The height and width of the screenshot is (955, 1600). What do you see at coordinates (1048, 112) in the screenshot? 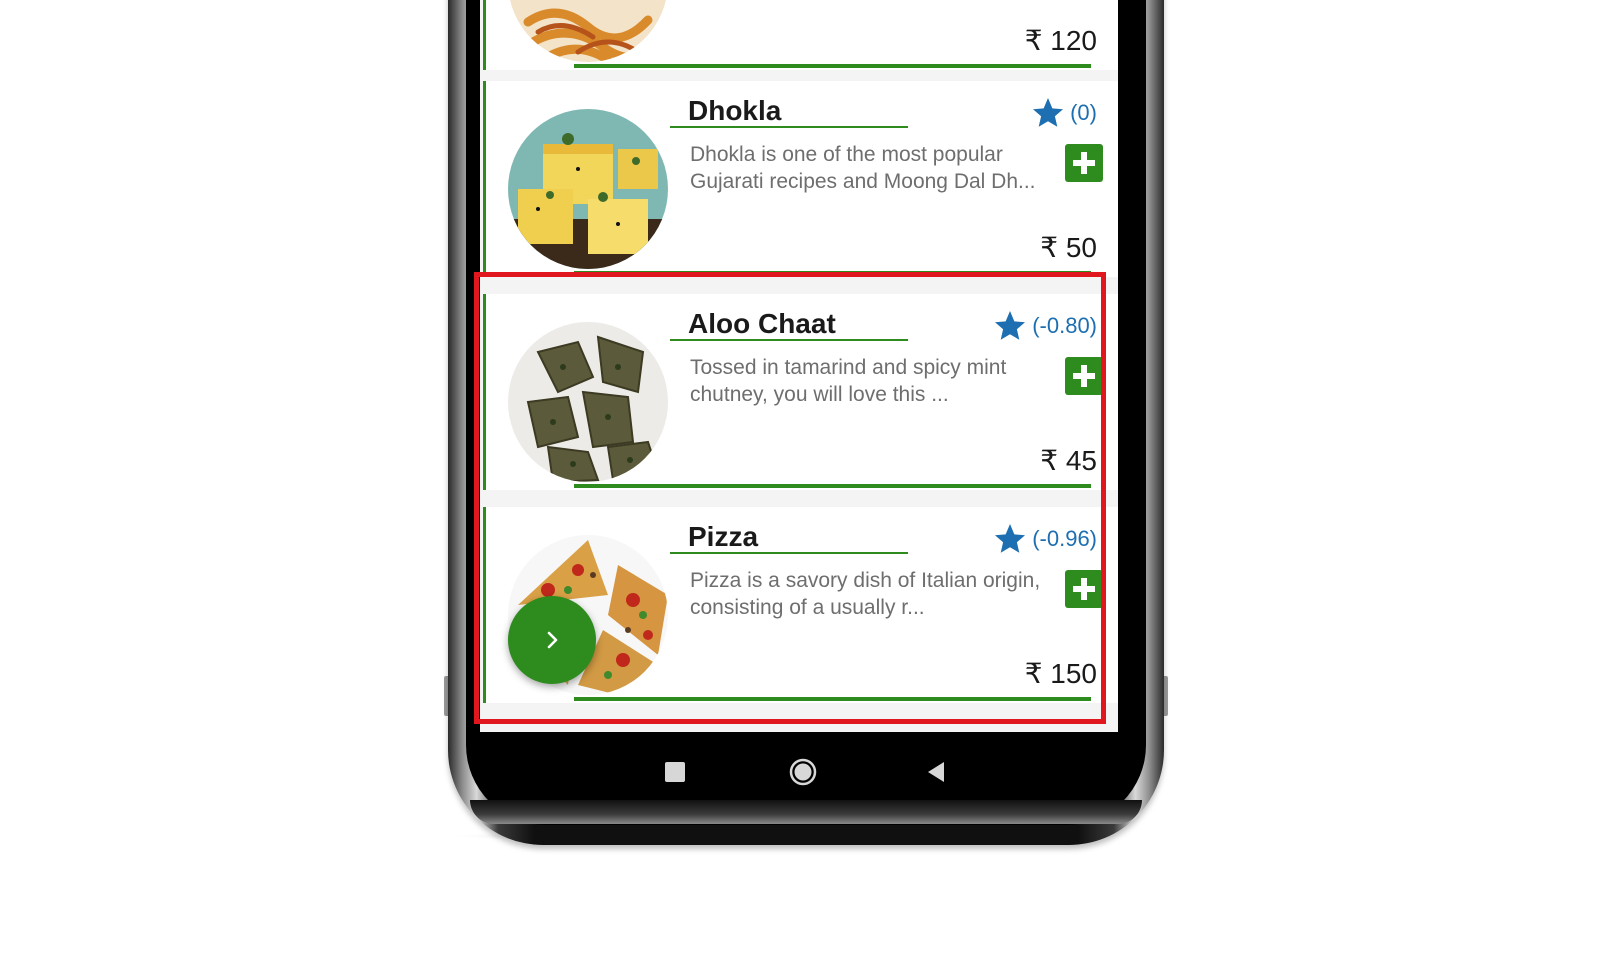
I see `star-icon` at bounding box center [1048, 112].